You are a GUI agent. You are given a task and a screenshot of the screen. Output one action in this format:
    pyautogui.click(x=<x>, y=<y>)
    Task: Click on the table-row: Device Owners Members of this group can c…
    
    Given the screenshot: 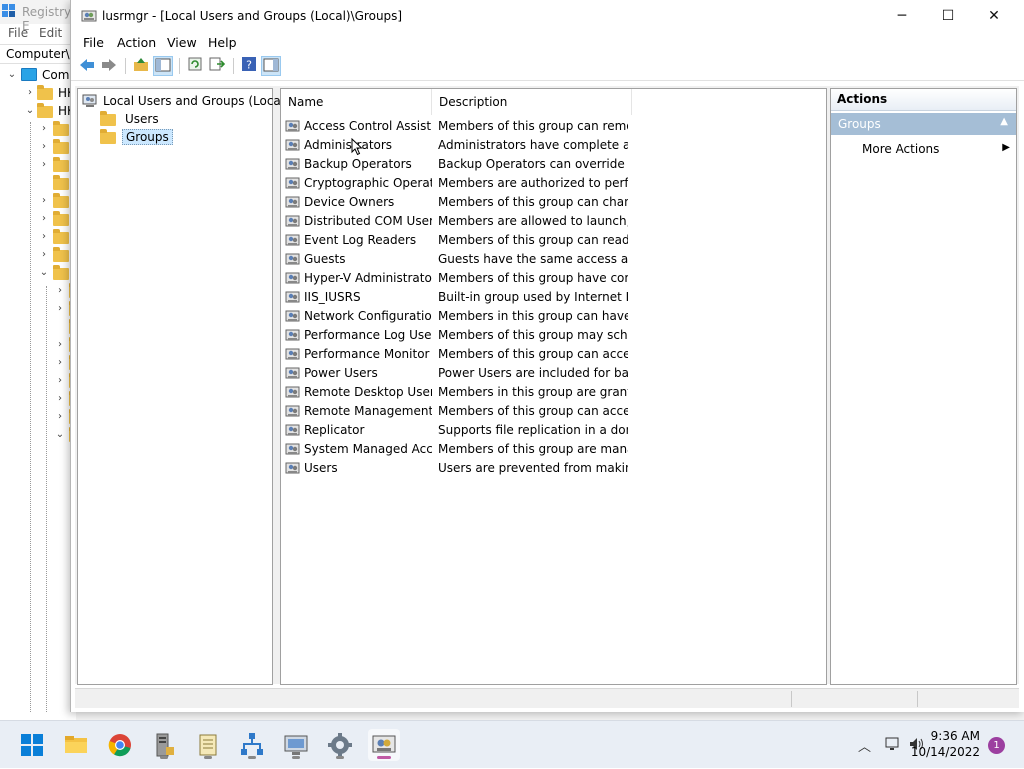 What is the action you would take?
    pyautogui.click(x=555, y=202)
    